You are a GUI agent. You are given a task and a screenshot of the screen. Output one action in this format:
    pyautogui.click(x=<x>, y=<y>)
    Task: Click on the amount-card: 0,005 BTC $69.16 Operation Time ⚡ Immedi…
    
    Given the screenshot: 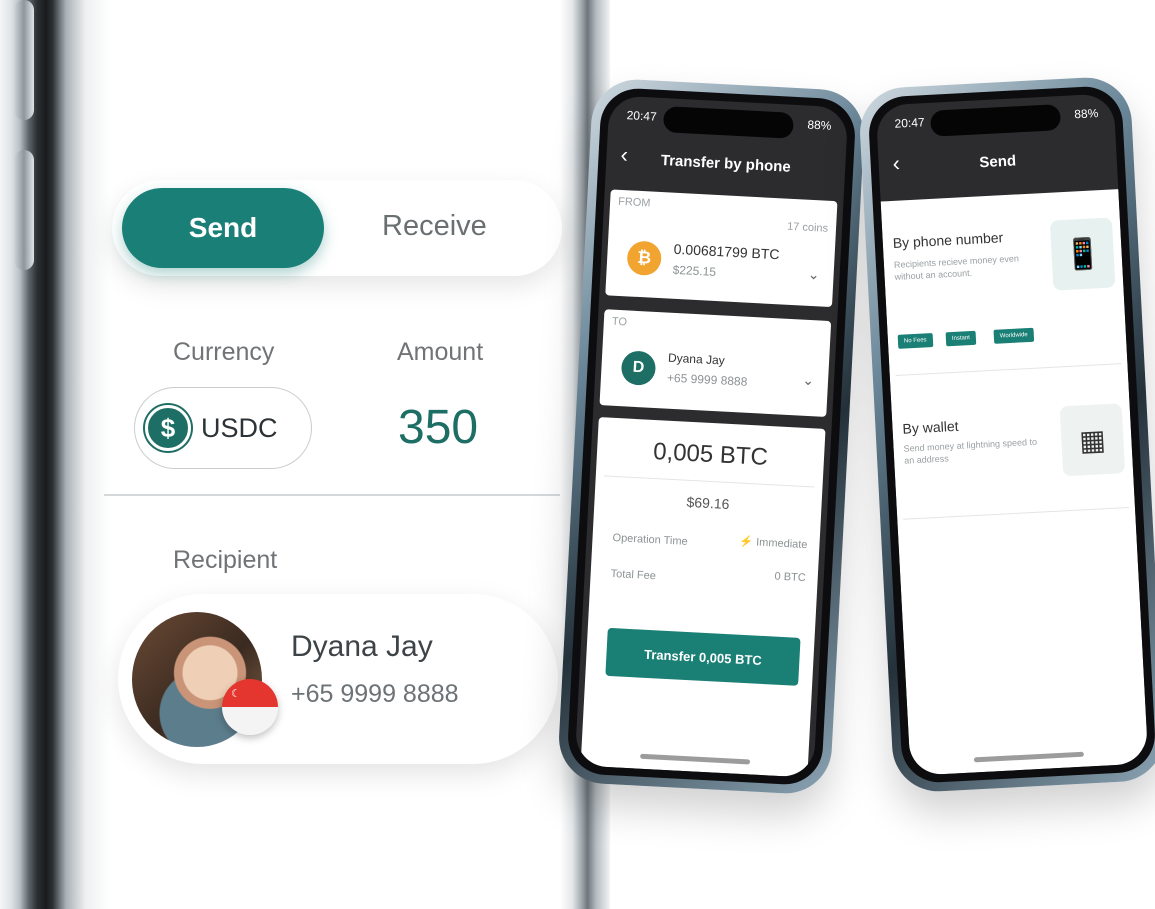 What is the action you would take?
    pyautogui.click(x=703, y=597)
    